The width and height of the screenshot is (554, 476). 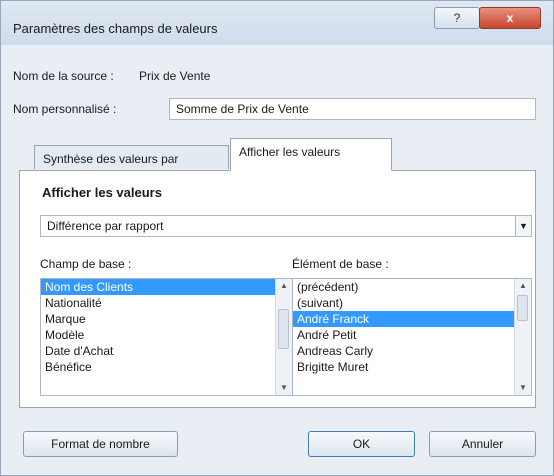 I want to click on list-item: André Franck, so click(x=412, y=319).